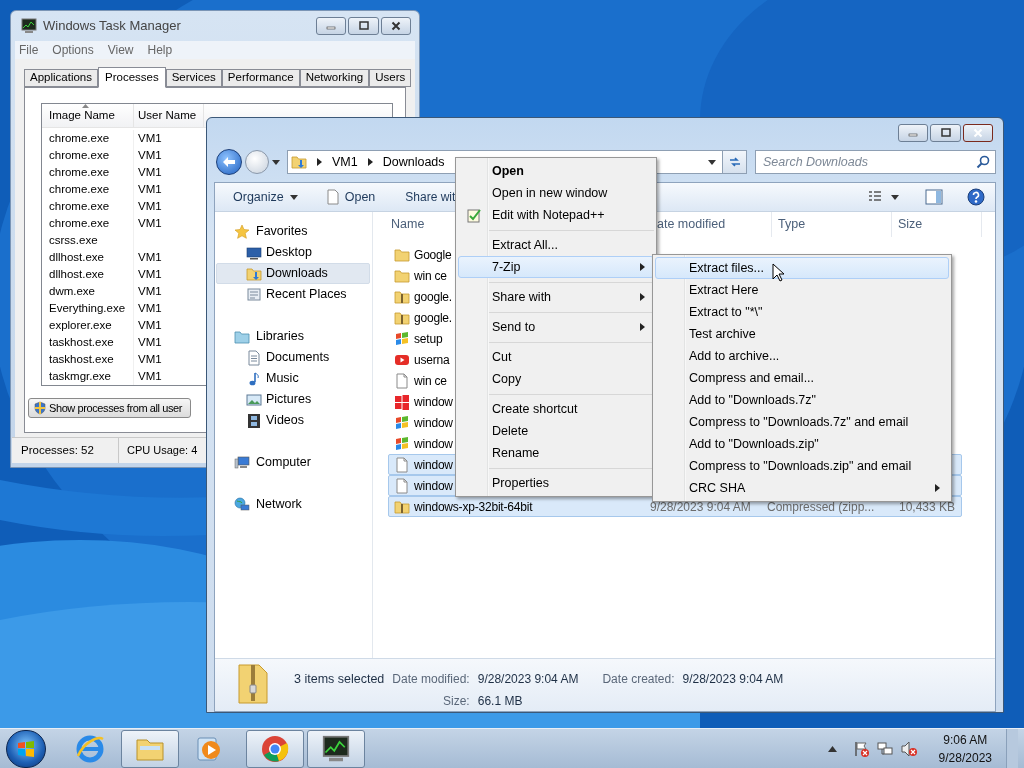  Describe the element at coordinates (639, 679) in the screenshot. I see `detail-label: Date created:` at that location.